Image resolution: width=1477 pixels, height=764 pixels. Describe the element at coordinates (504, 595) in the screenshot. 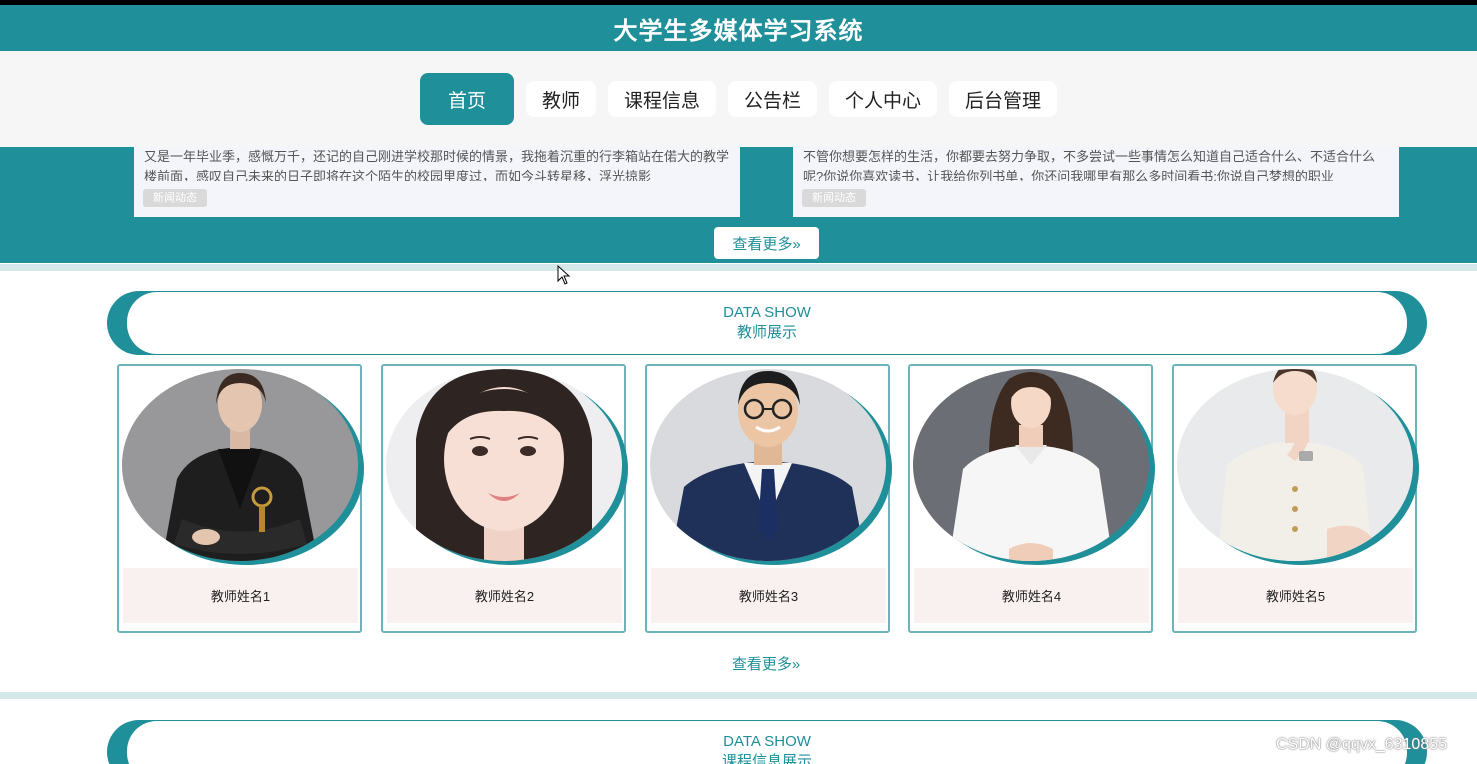

I see `teacher-name: 教师姓名2` at that location.